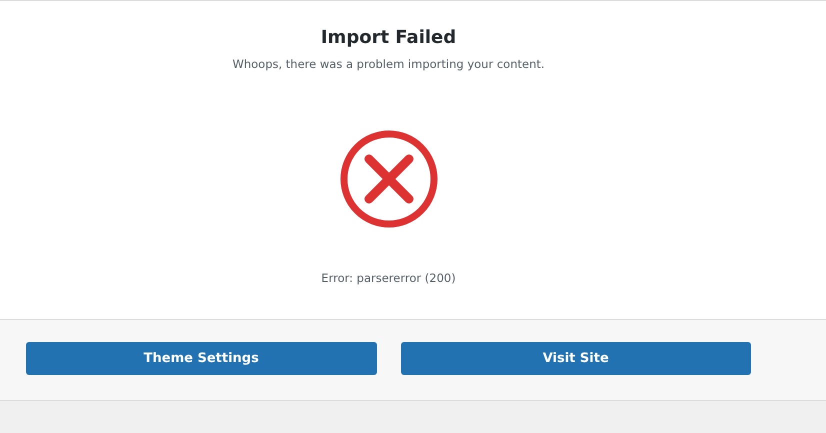 The height and width of the screenshot is (433, 826). I want to click on error-detail: Error: parsererror (200), so click(388, 278).